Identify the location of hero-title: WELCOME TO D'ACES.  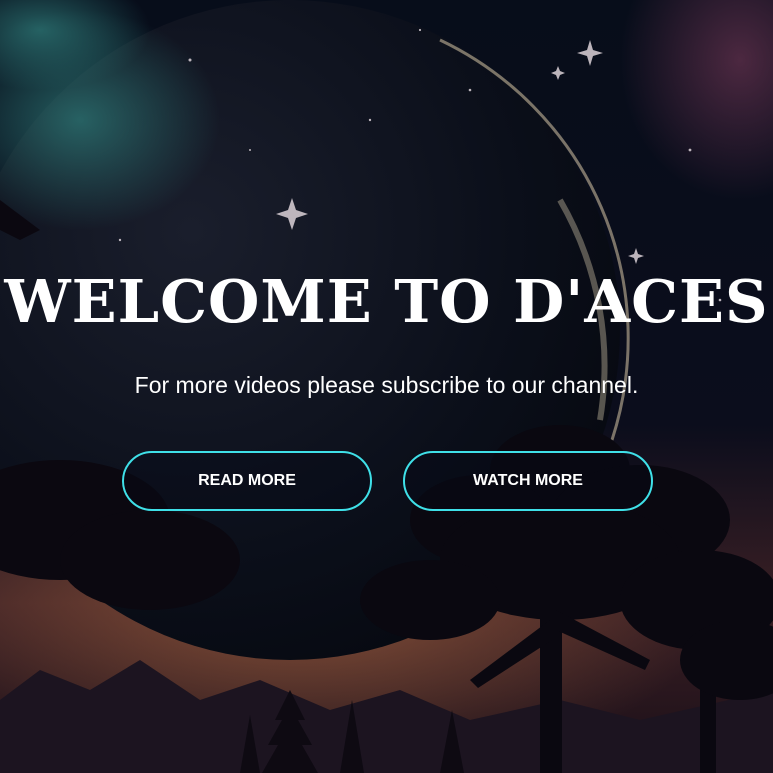
(386, 301).